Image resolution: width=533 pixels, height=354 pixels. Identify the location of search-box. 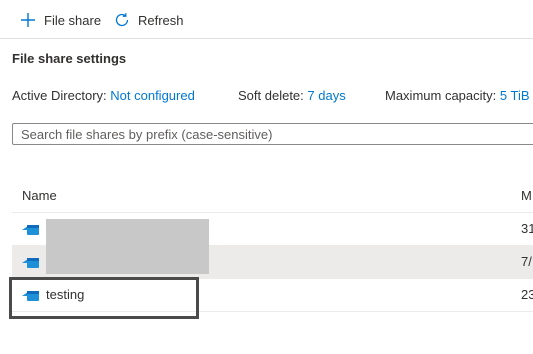
(272, 134).